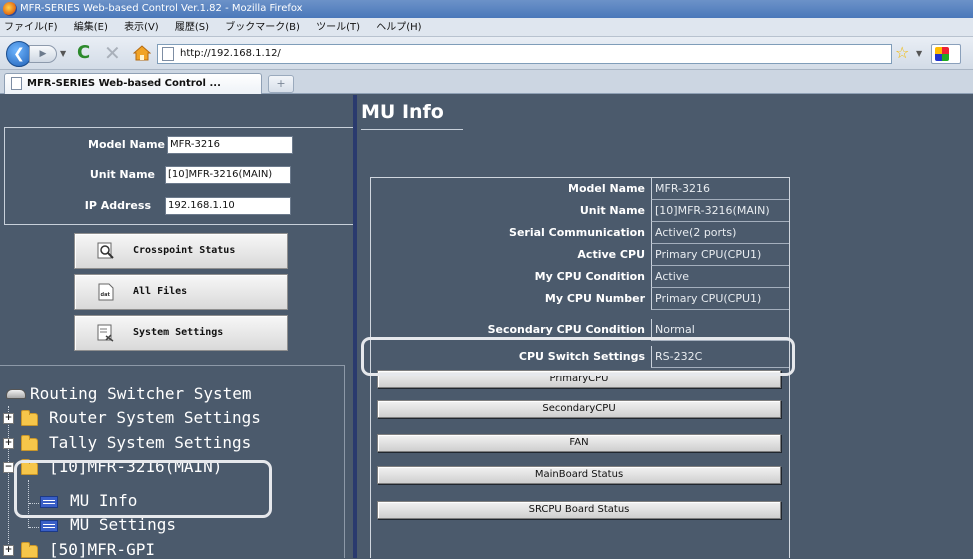  What do you see at coordinates (192, 27) in the screenshot?
I see `menu-history: 履歴(S)` at bounding box center [192, 27].